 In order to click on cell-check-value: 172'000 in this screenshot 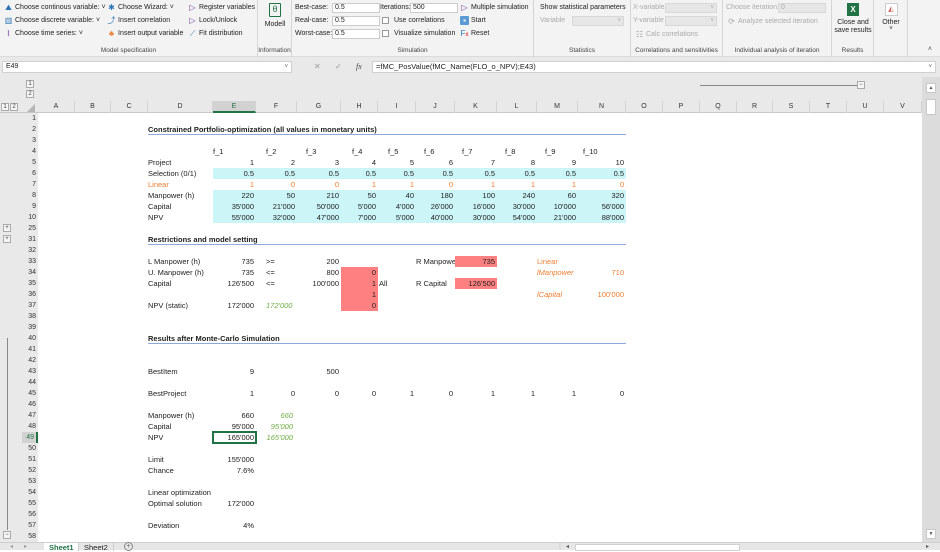, I will do `click(279, 305)`.